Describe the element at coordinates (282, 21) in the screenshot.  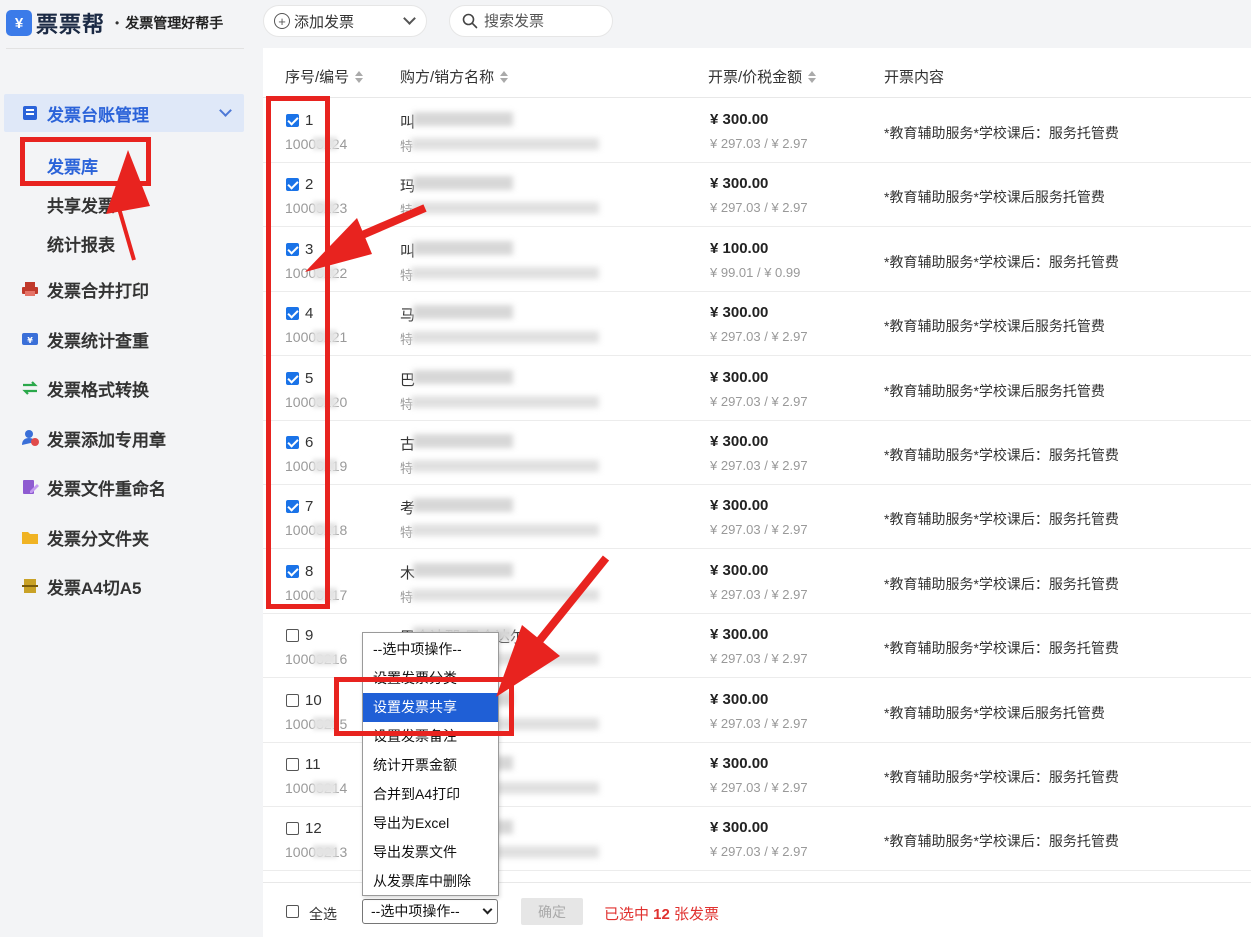
I see `plus-circle-icon: +` at that location.